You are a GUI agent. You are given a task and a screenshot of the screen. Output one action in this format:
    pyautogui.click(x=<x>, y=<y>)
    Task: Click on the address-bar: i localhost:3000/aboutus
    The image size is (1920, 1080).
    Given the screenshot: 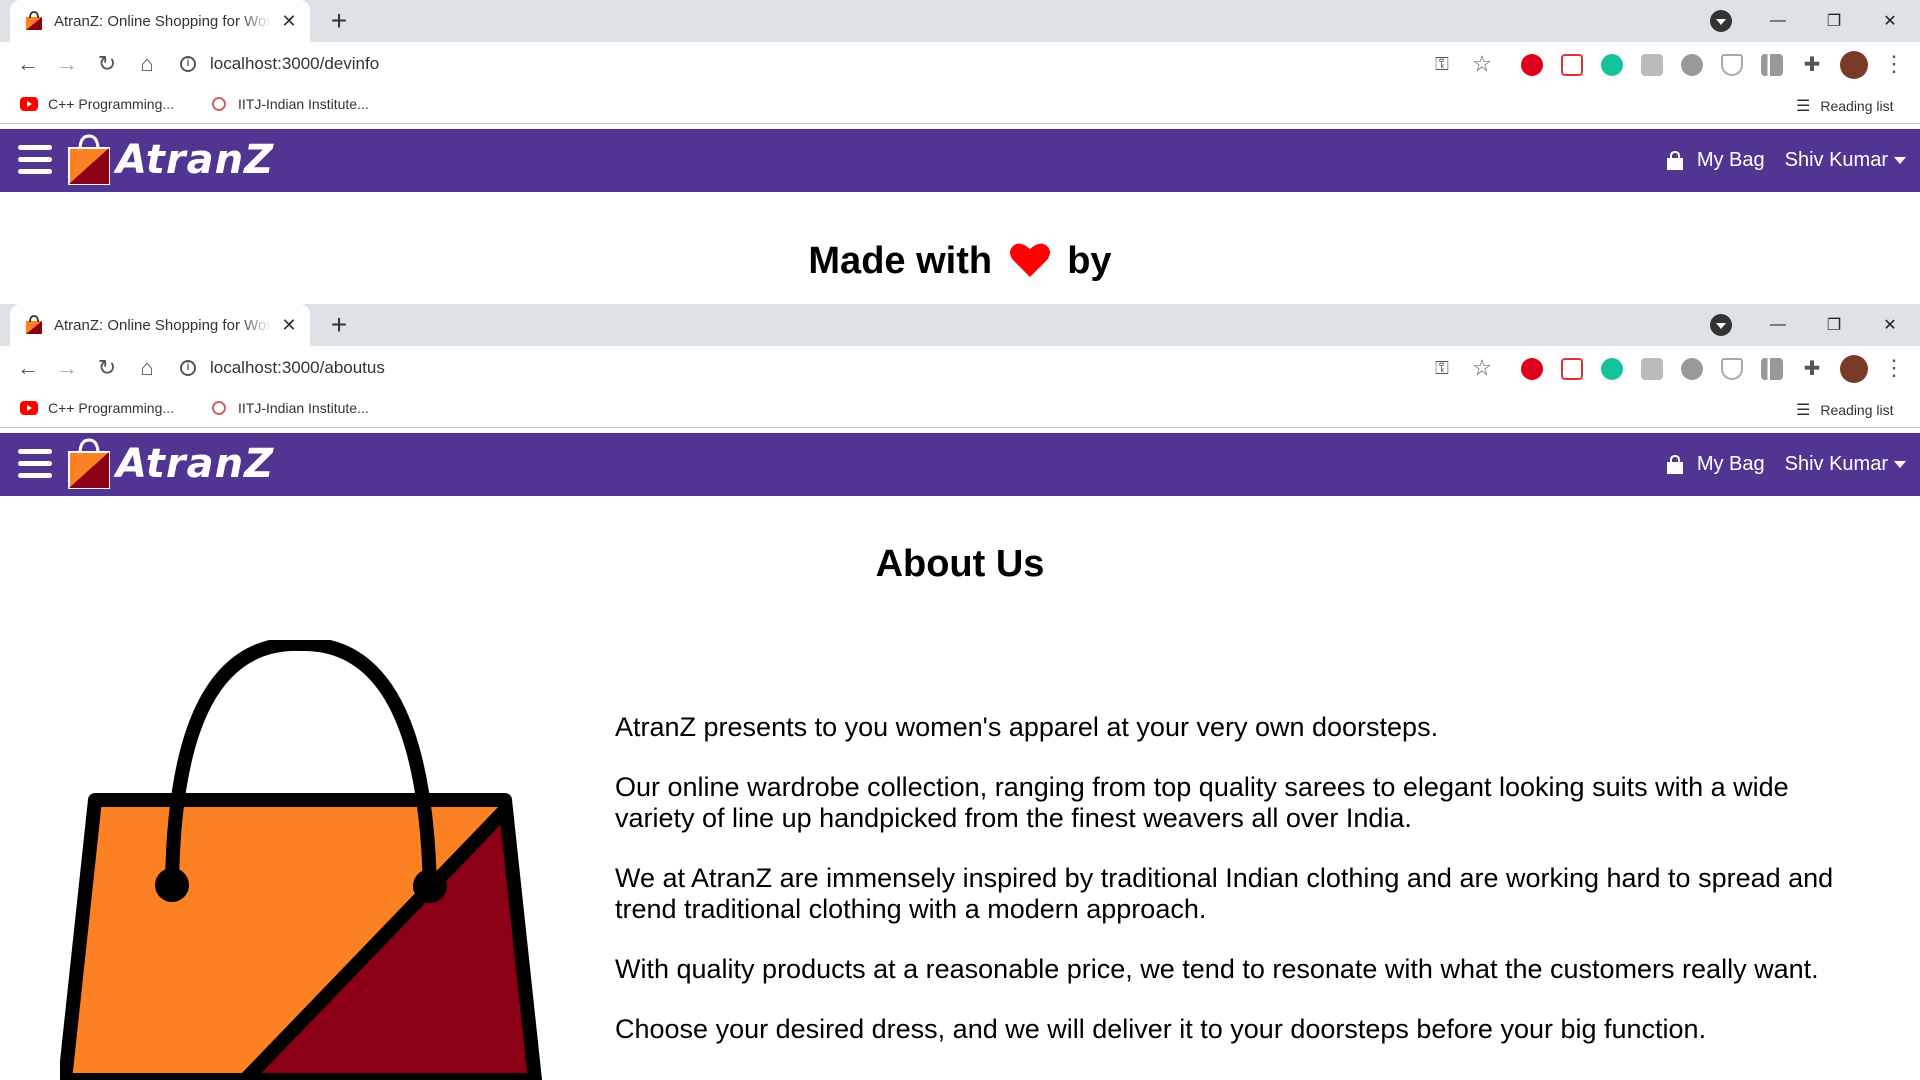 What is the action you would take?
    pyautogui.click(x=795, y=368)
    